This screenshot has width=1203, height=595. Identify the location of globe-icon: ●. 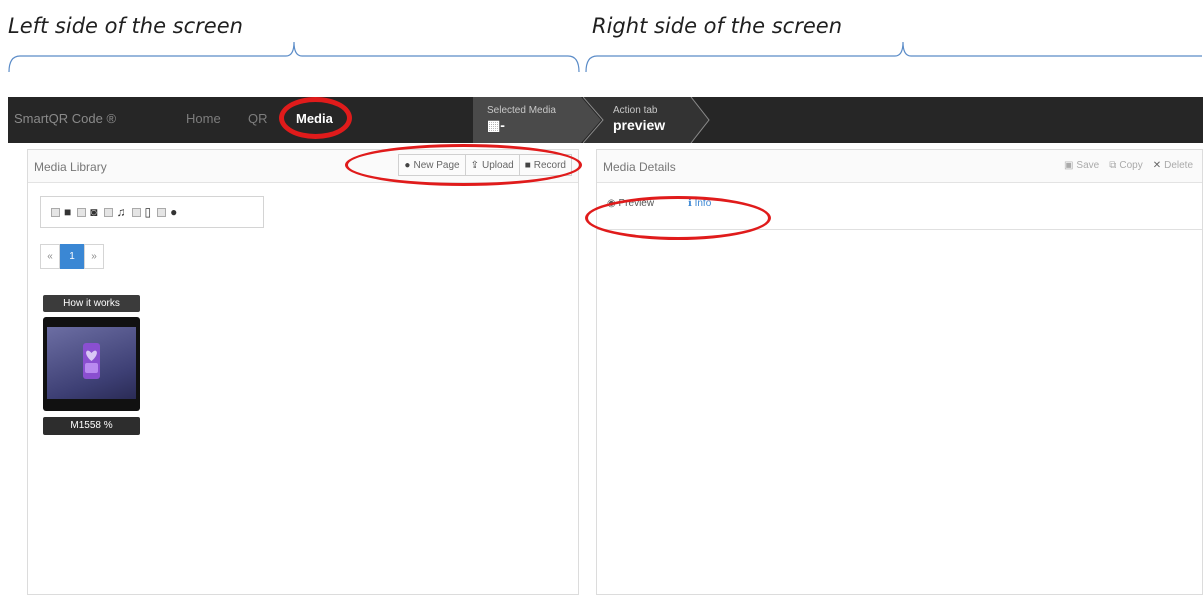
(174, 212).